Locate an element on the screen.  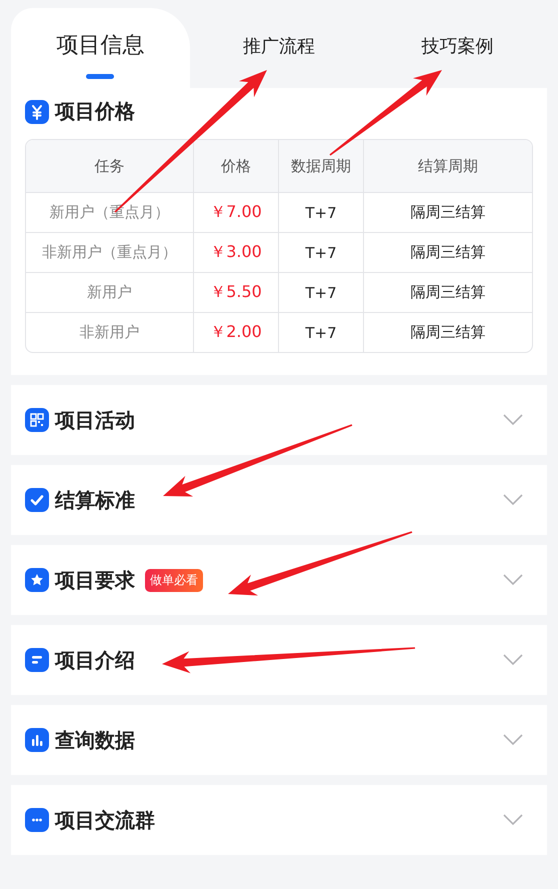
section-title: 查询数据 is located at coordinates (95, 740).